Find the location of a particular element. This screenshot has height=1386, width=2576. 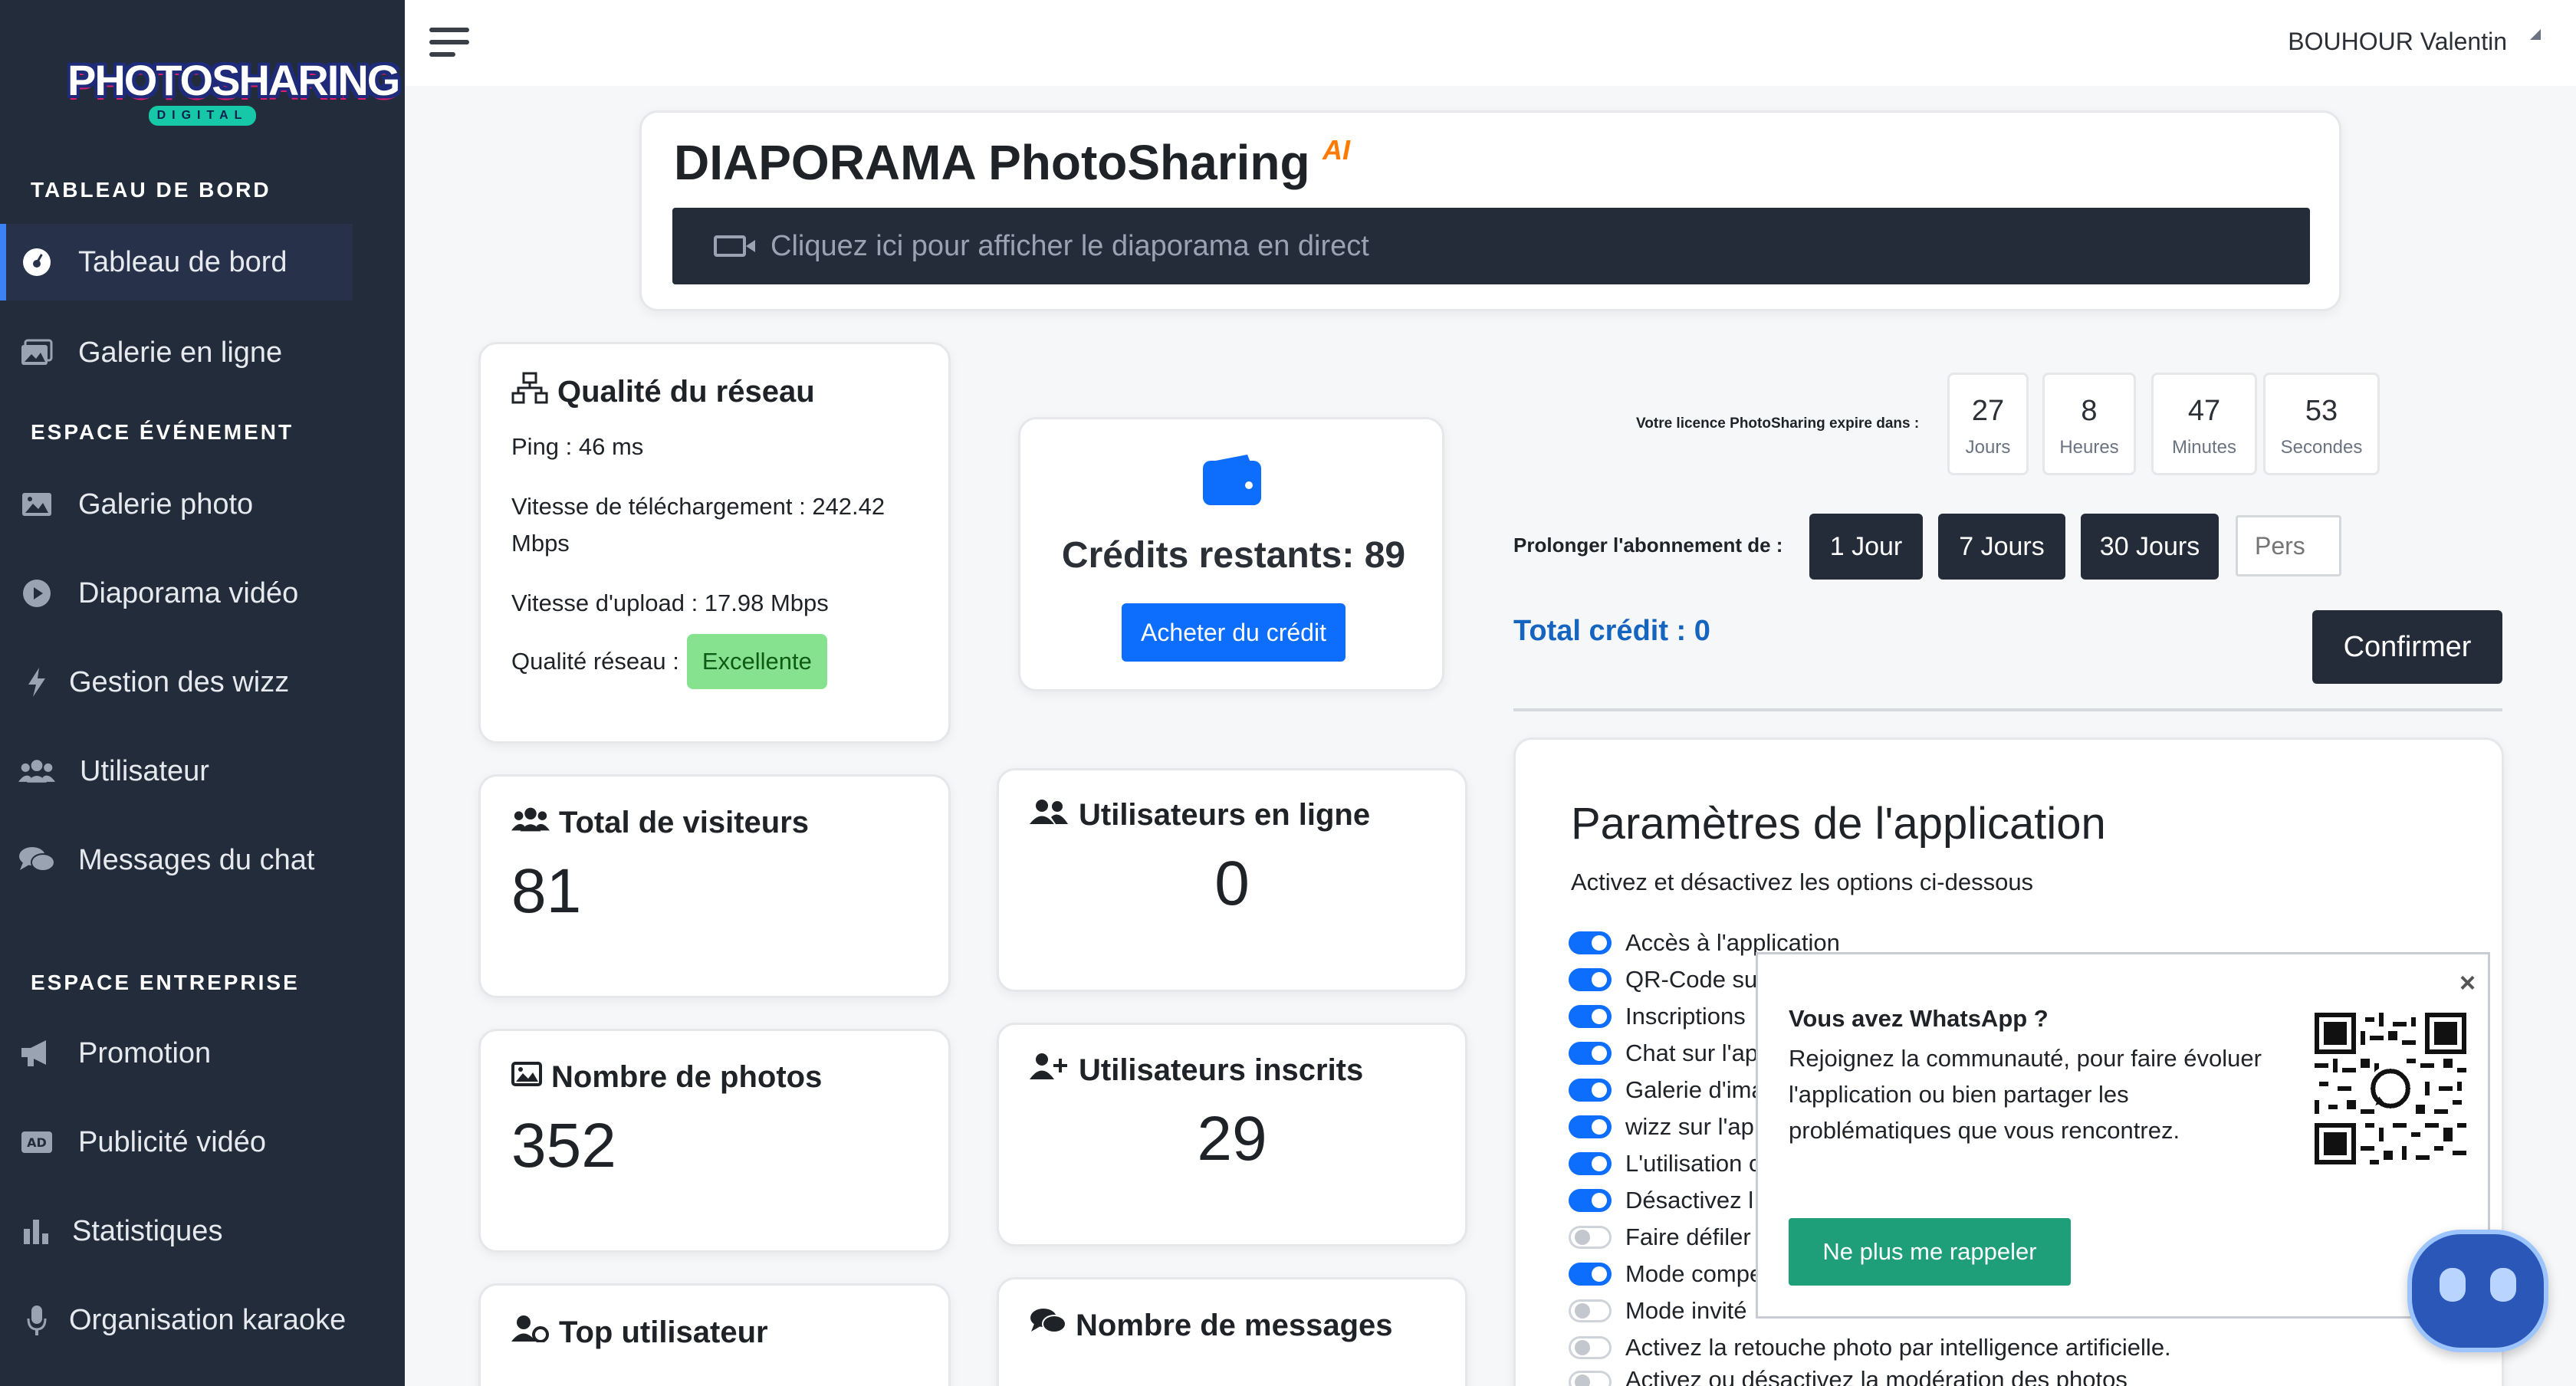

brand-logo: PHOTOSHARING DIGITAL is located at coordinates (234, 92).